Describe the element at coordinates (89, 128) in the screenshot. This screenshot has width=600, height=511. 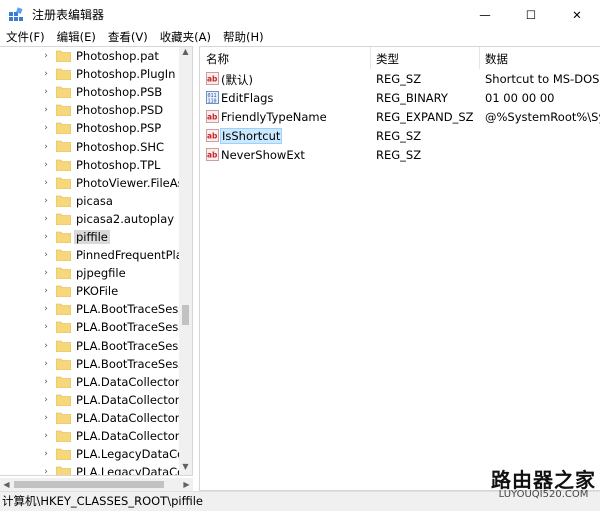
I see `tree-item: › Photoshop.PSP` at that location.